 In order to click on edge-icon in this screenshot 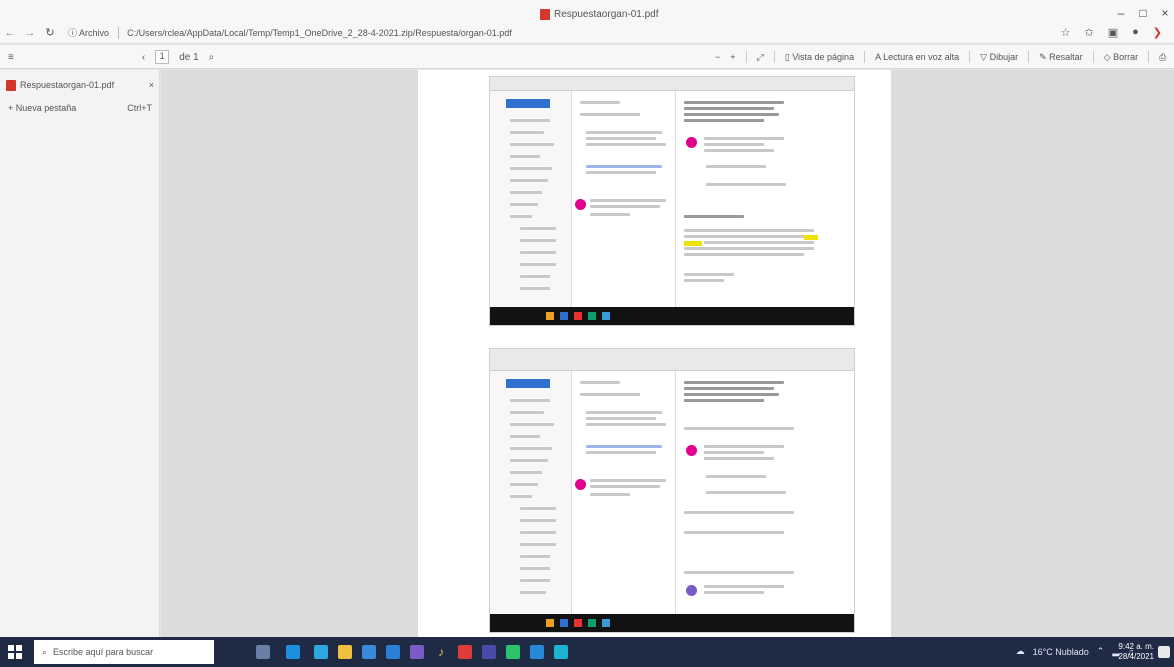, I will do `click(293, 652)`.